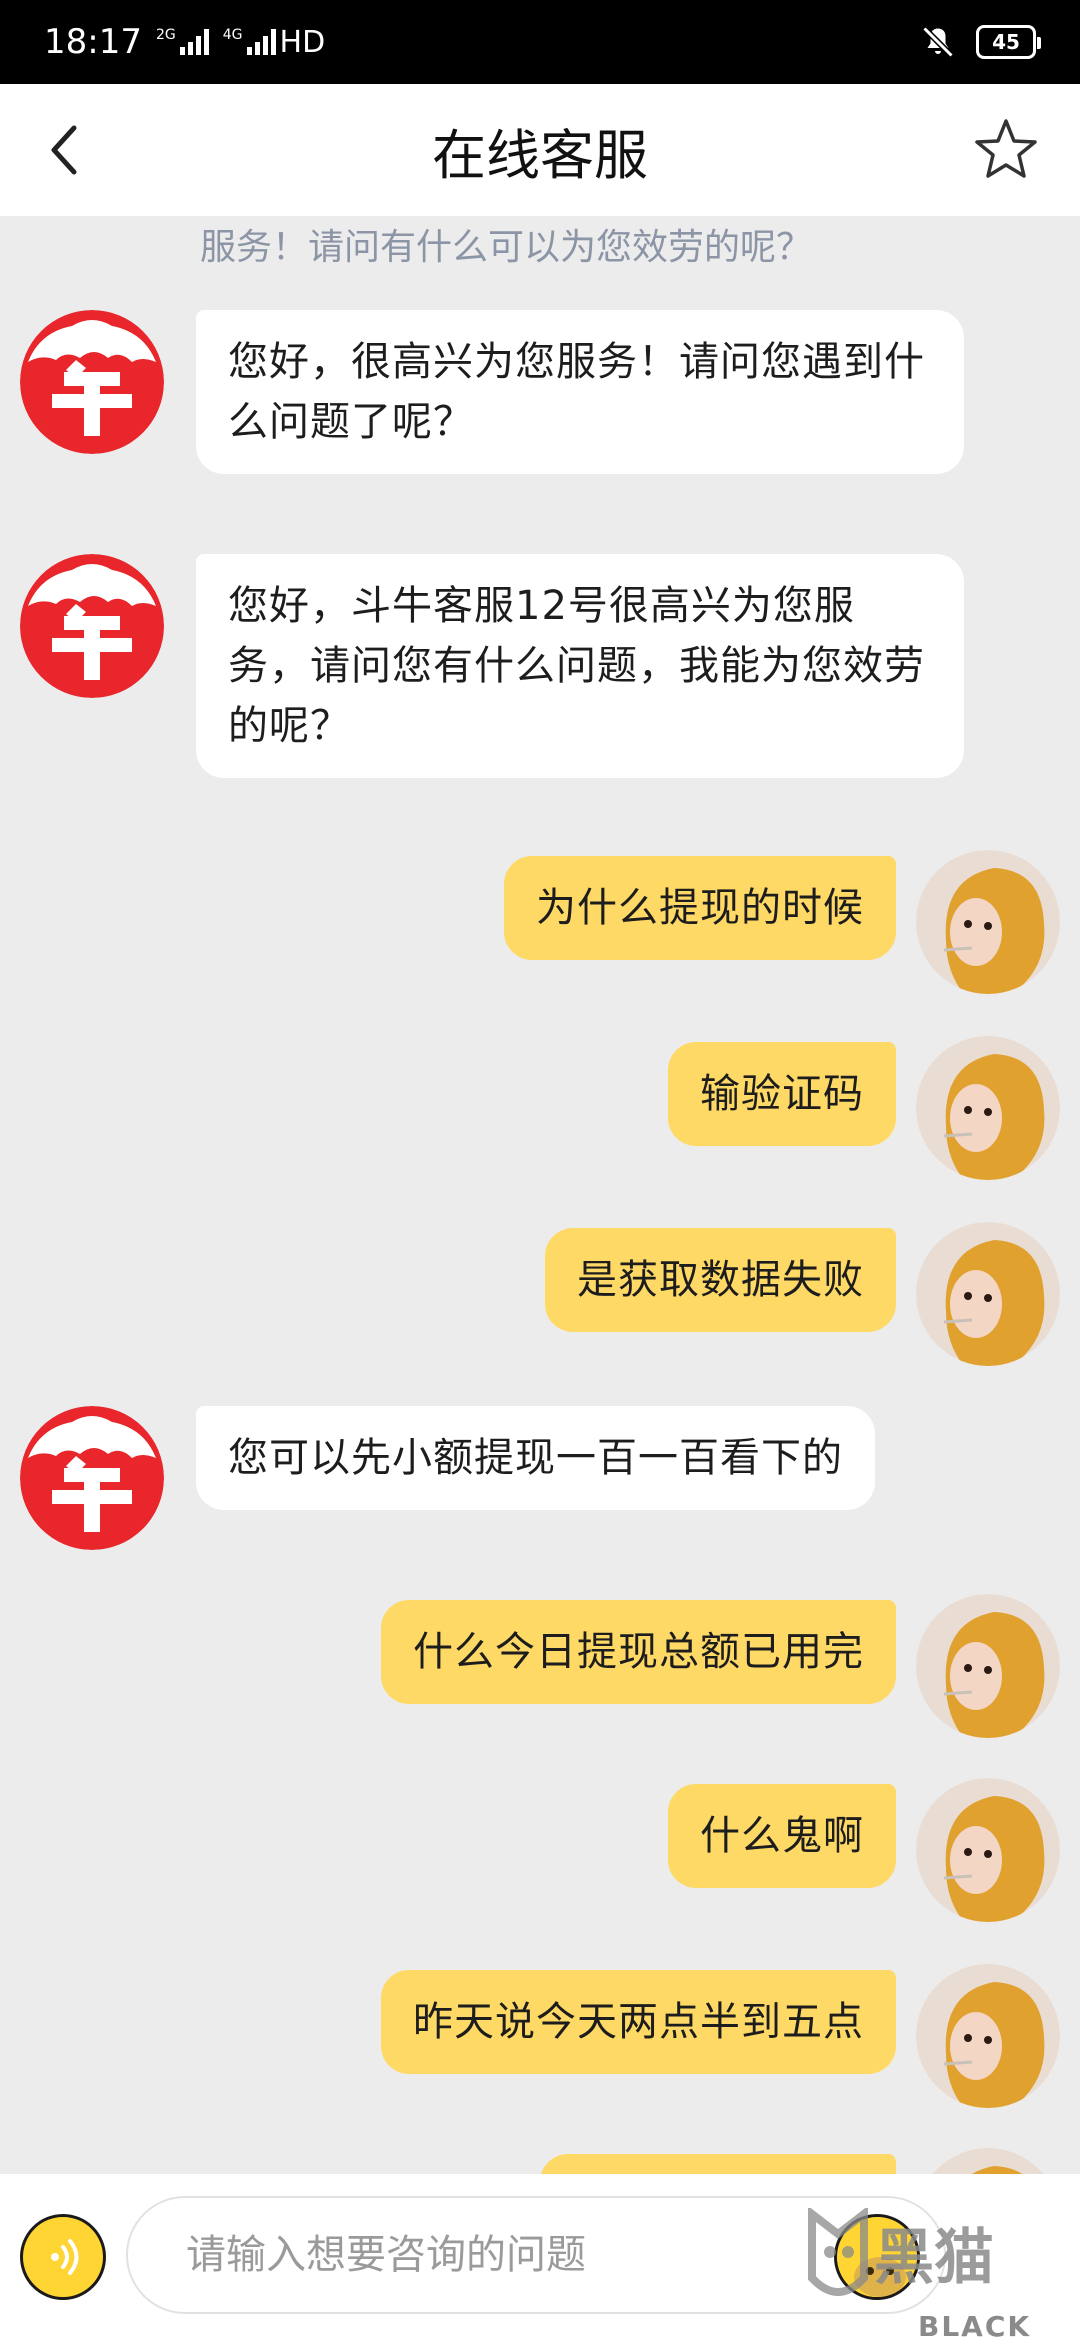 The image size is (1080, 2340). Describe the element at coordinates (540, 42) in the screenshot. I see `status-bar: 18:17 2G 4G HD 45` at that location.